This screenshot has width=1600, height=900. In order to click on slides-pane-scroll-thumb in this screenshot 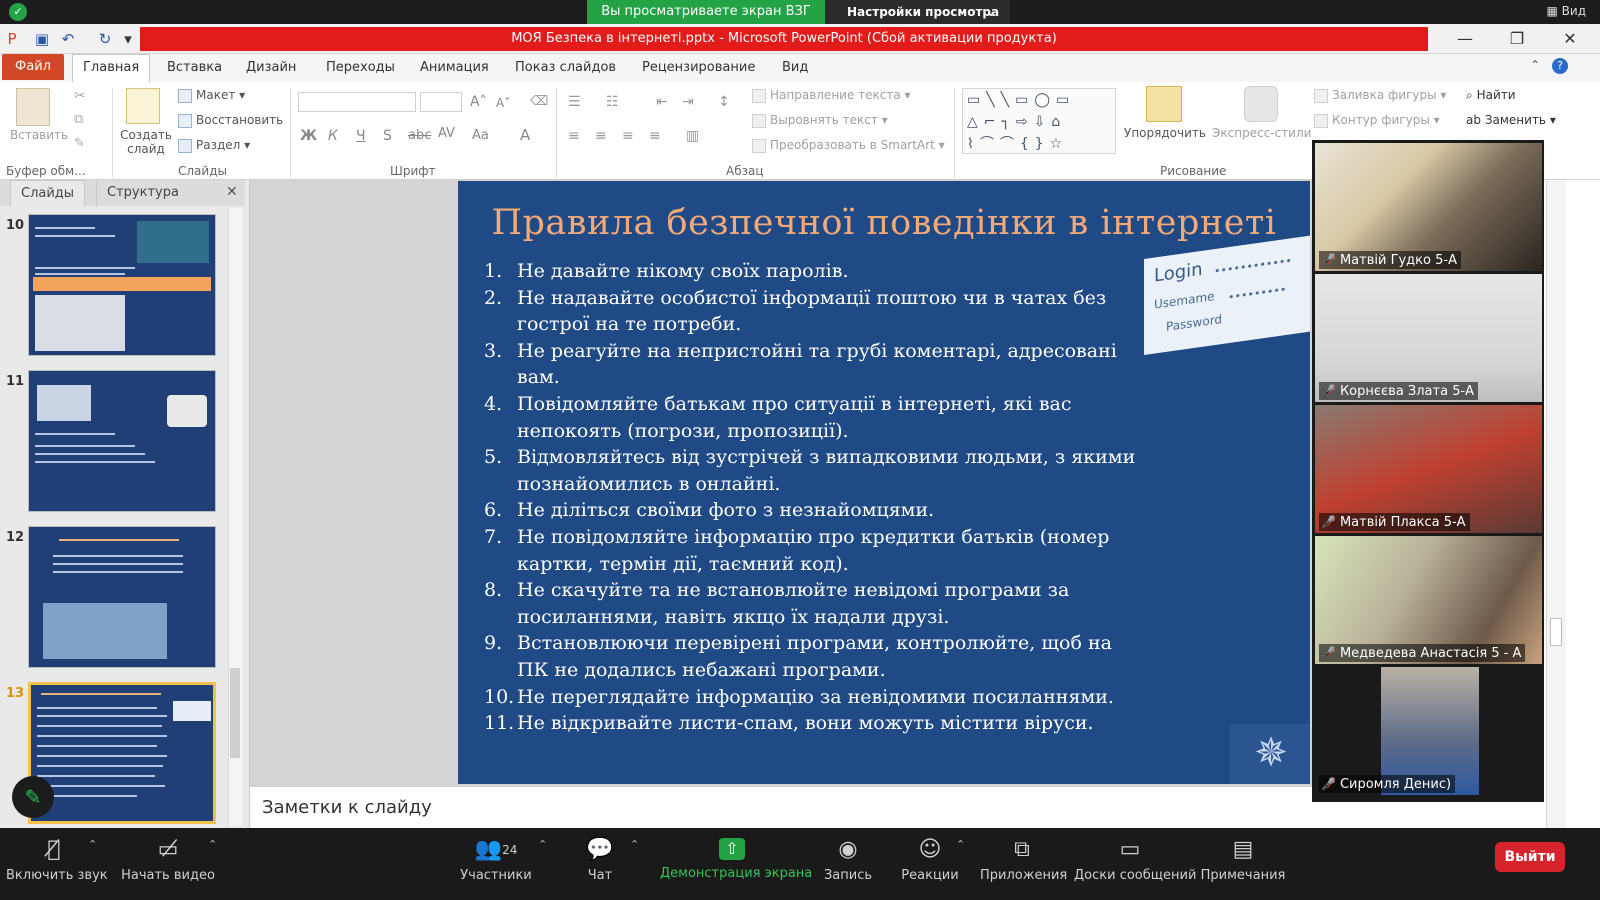, I will do `click(235, 713)`.